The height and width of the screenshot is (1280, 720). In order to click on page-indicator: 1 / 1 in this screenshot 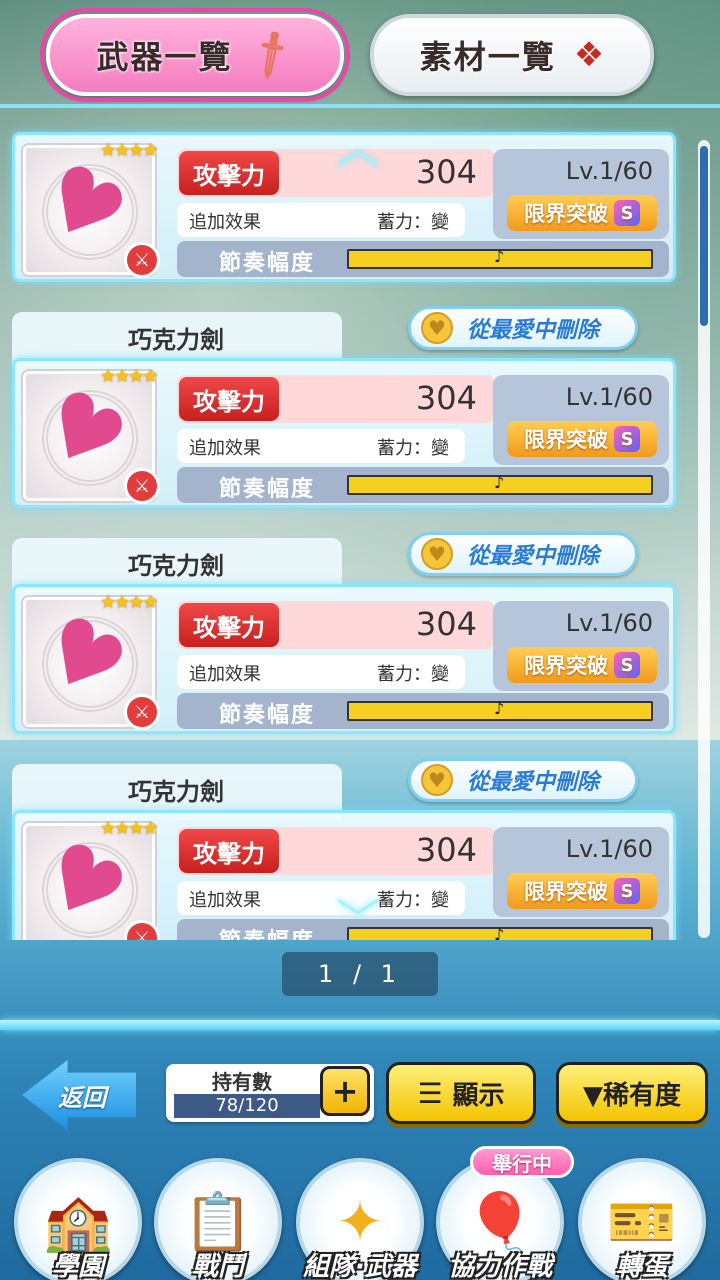, I will do `click(360, 974)`.